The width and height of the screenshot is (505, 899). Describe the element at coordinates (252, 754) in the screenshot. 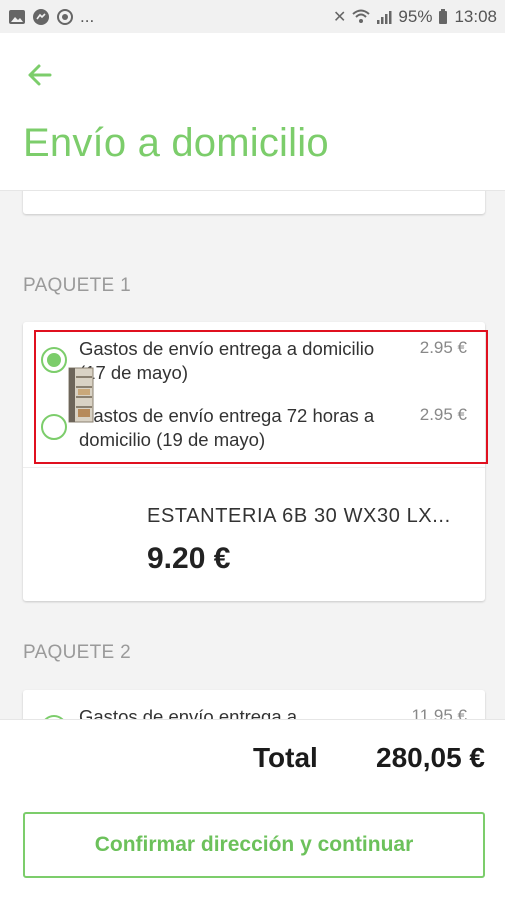

I see `total-bar: Total 280,05 €` at that location.